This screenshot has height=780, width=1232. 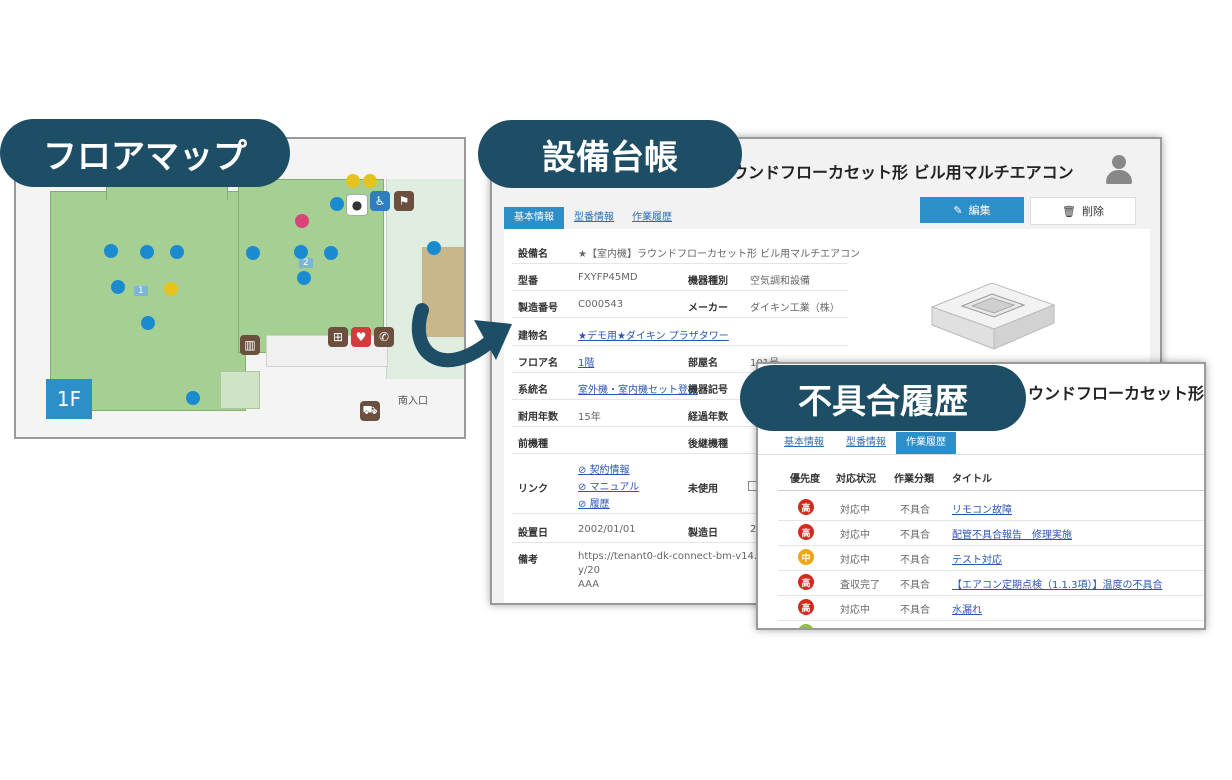 I want to click on toilet-icon: ●, so click(x=357, y=205).